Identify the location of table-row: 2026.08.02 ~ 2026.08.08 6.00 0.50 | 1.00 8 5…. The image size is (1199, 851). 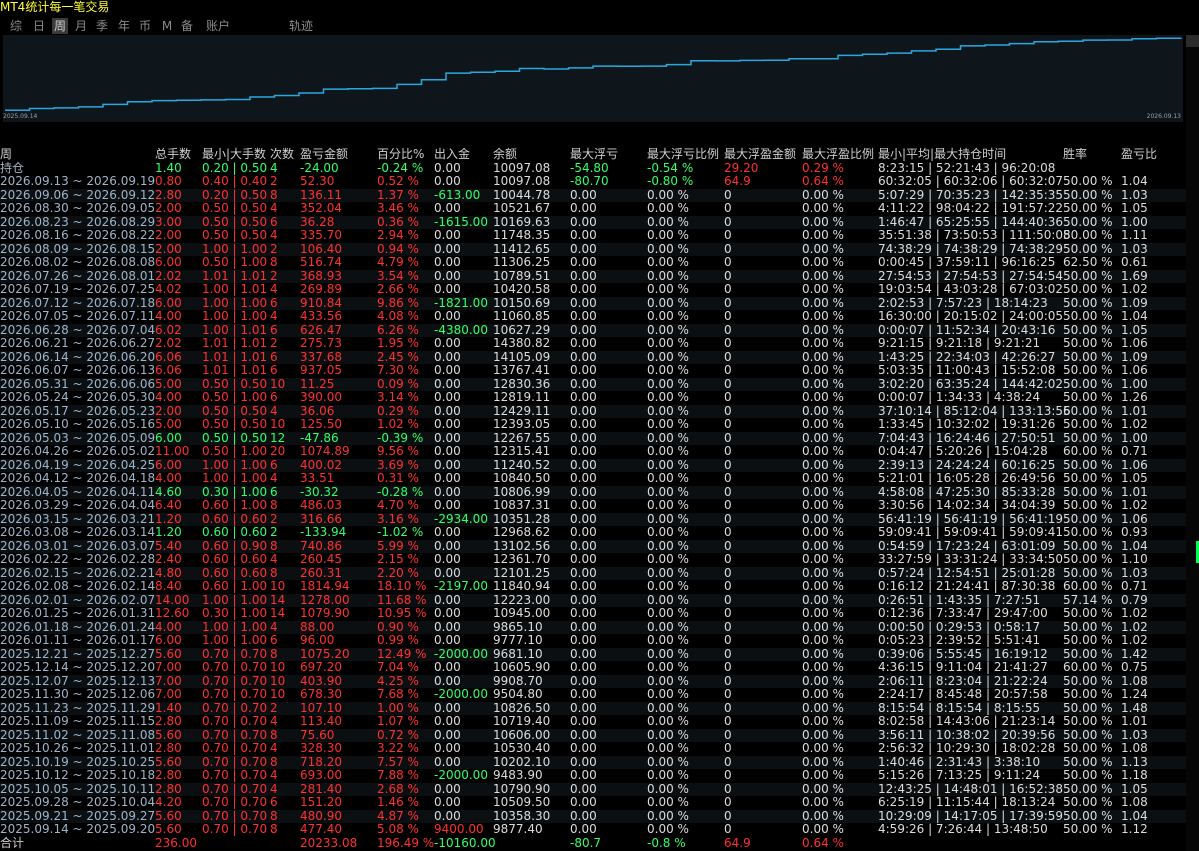
(593, 262).